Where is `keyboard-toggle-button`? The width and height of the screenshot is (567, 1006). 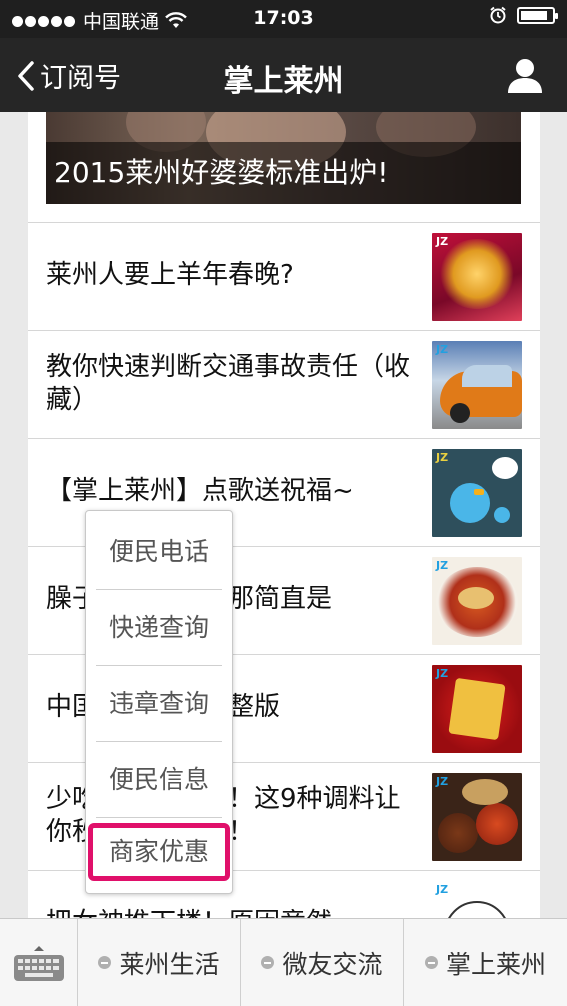
keyboard-toggle-button is located at coordinates (39, 962).